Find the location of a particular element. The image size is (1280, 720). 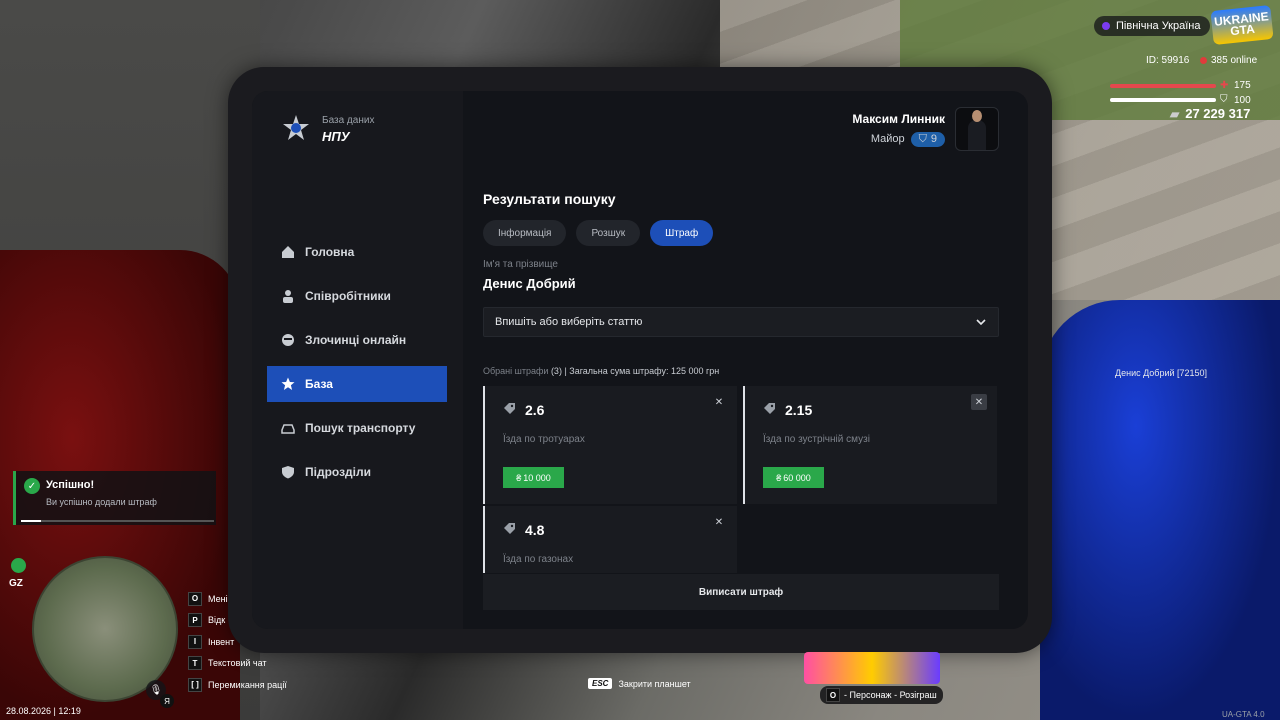

check-icon: ✓ is located at coordinates (32, 486).